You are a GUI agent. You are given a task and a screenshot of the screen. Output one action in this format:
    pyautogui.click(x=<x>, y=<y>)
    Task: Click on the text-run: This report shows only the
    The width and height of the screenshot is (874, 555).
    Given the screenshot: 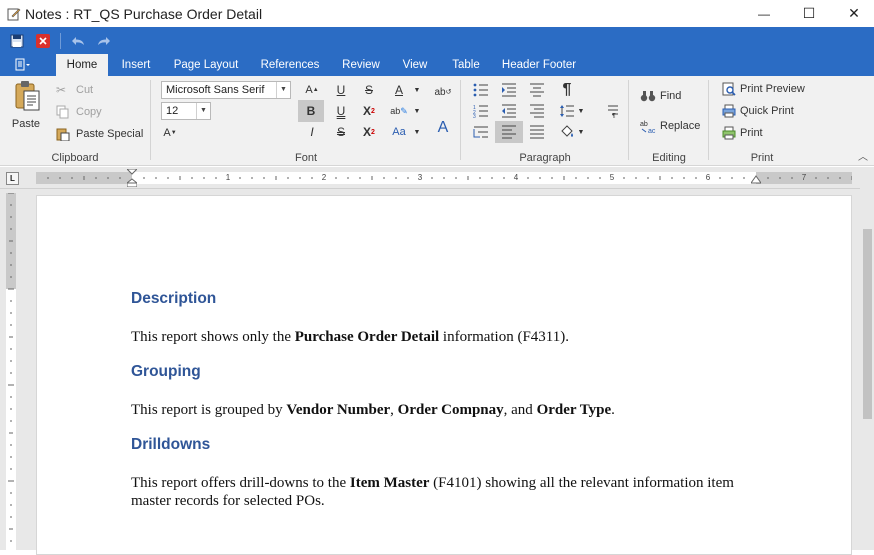 What is the action you would take?
    pyautogui.click(x=213, y=337)
    